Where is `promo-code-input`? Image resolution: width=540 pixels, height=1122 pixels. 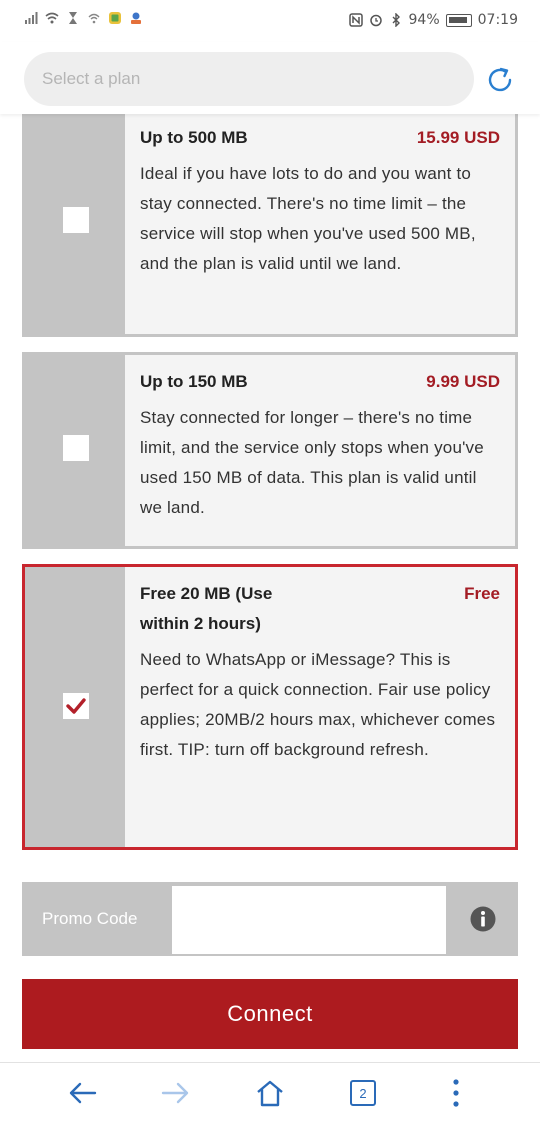
promo-code-input is located at coordinates (309, 920).